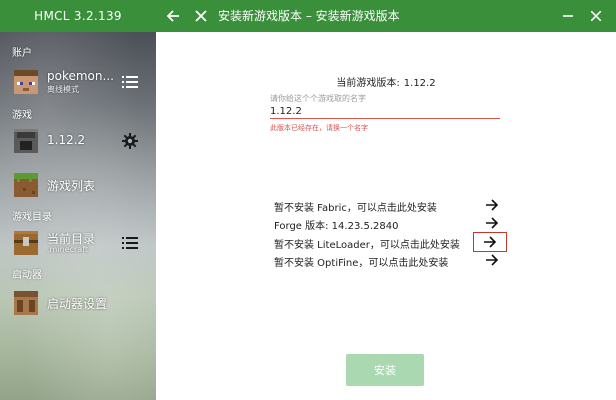 The height and width of the screenshot is (400, 616). What do you see at coordinates (361, 263) in the screenshot?
I see `option-text-optifine: 暂不安装 OptiFine，可以点击此处安装` at bounding box center [361, 263].